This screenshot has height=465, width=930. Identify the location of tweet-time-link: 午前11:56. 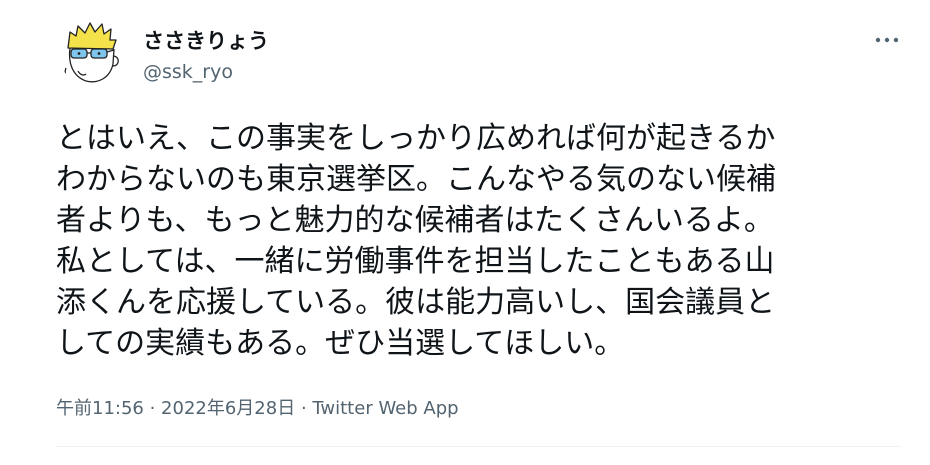
(100, 408).